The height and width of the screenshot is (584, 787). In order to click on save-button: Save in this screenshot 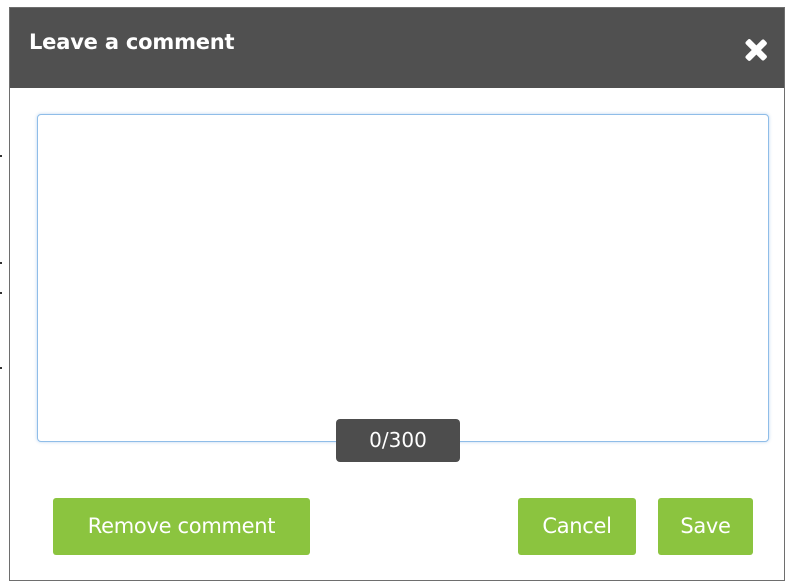, I will do `click(705, 526)`.